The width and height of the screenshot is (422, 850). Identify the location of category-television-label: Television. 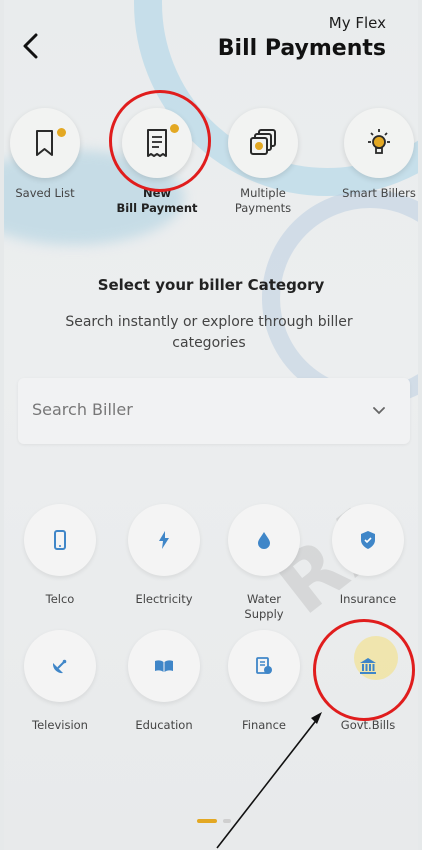
(60, 725).